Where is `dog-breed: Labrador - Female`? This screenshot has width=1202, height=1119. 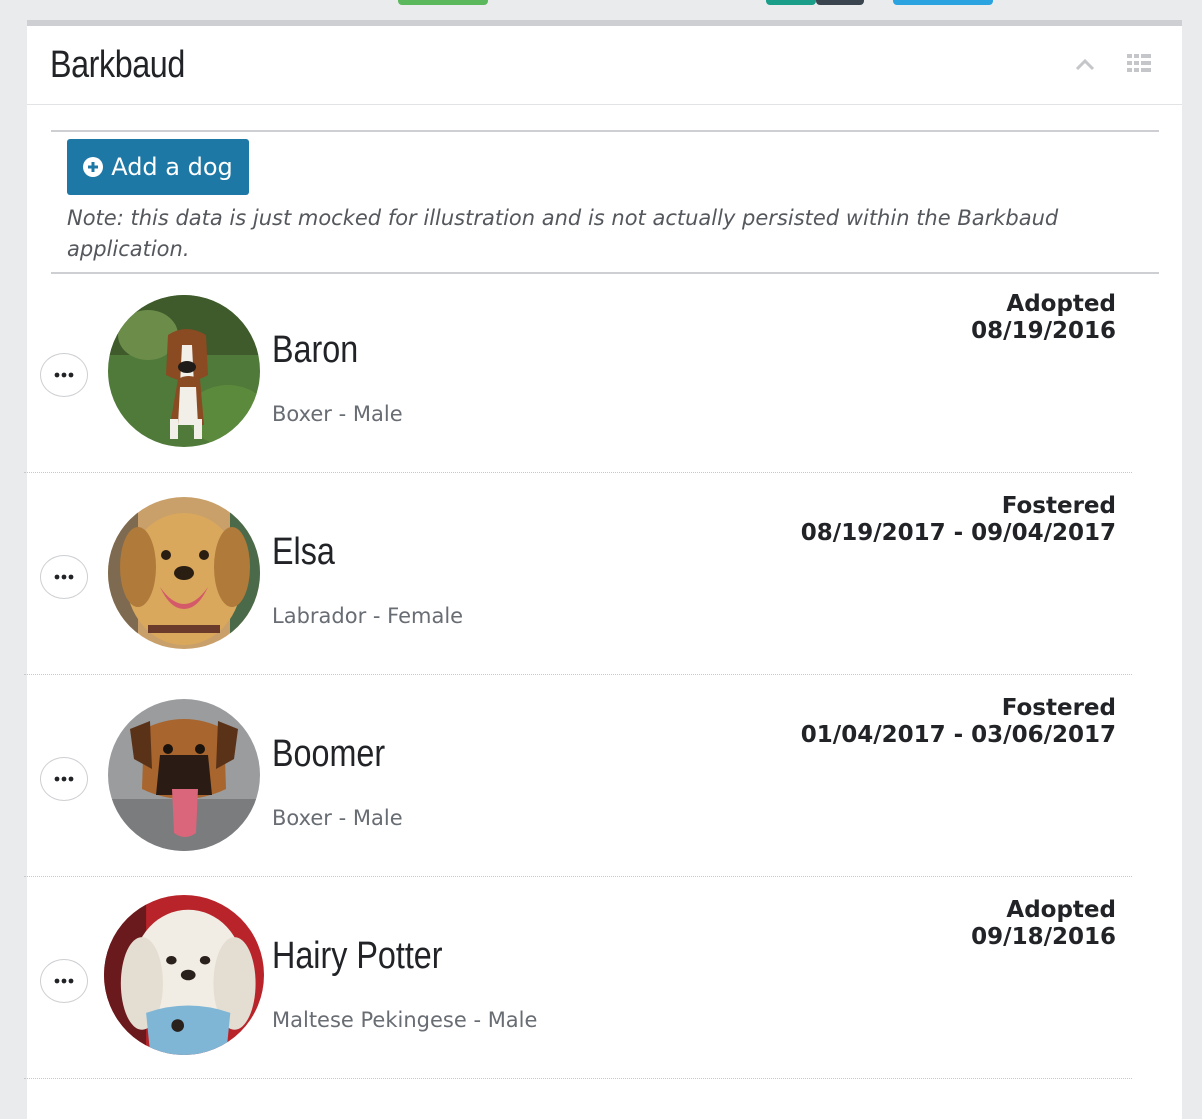
dog-breed: Labrador - Female is located at coordinates (368, 616).